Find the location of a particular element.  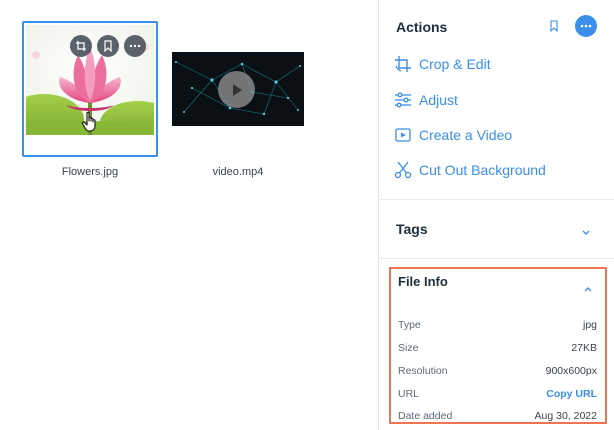

thumbnail-bookmark-button is located at coordinates (108, 46).